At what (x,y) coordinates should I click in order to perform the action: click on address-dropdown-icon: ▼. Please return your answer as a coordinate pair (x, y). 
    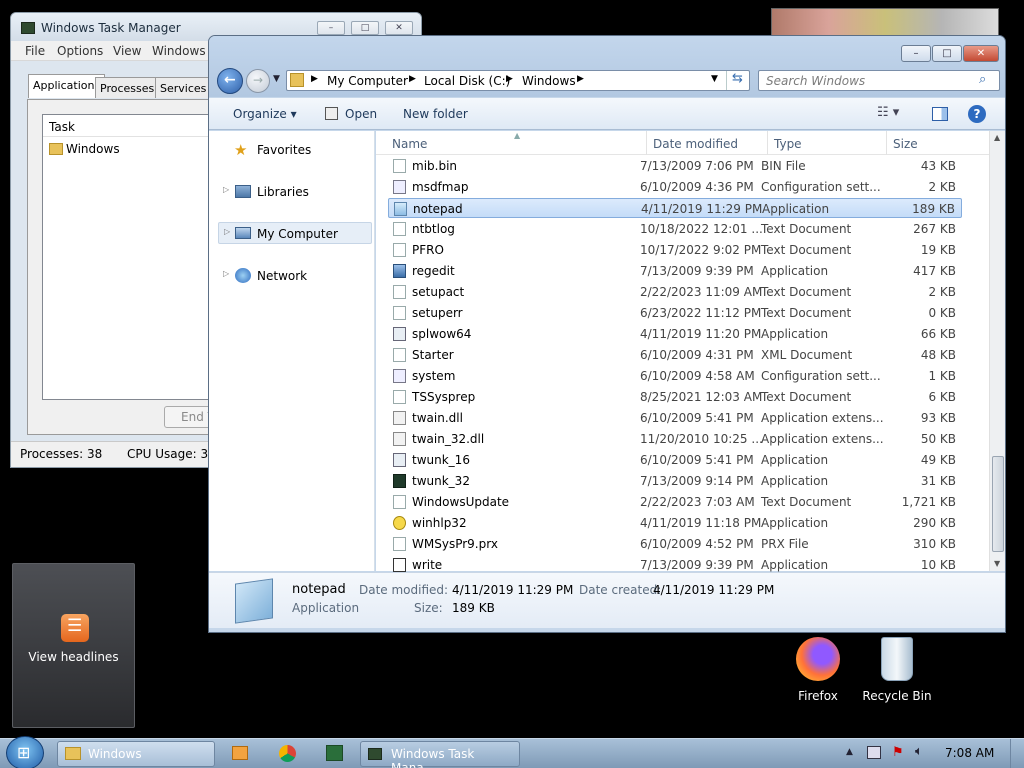
    Looking at the image, I should click on (714, 79).